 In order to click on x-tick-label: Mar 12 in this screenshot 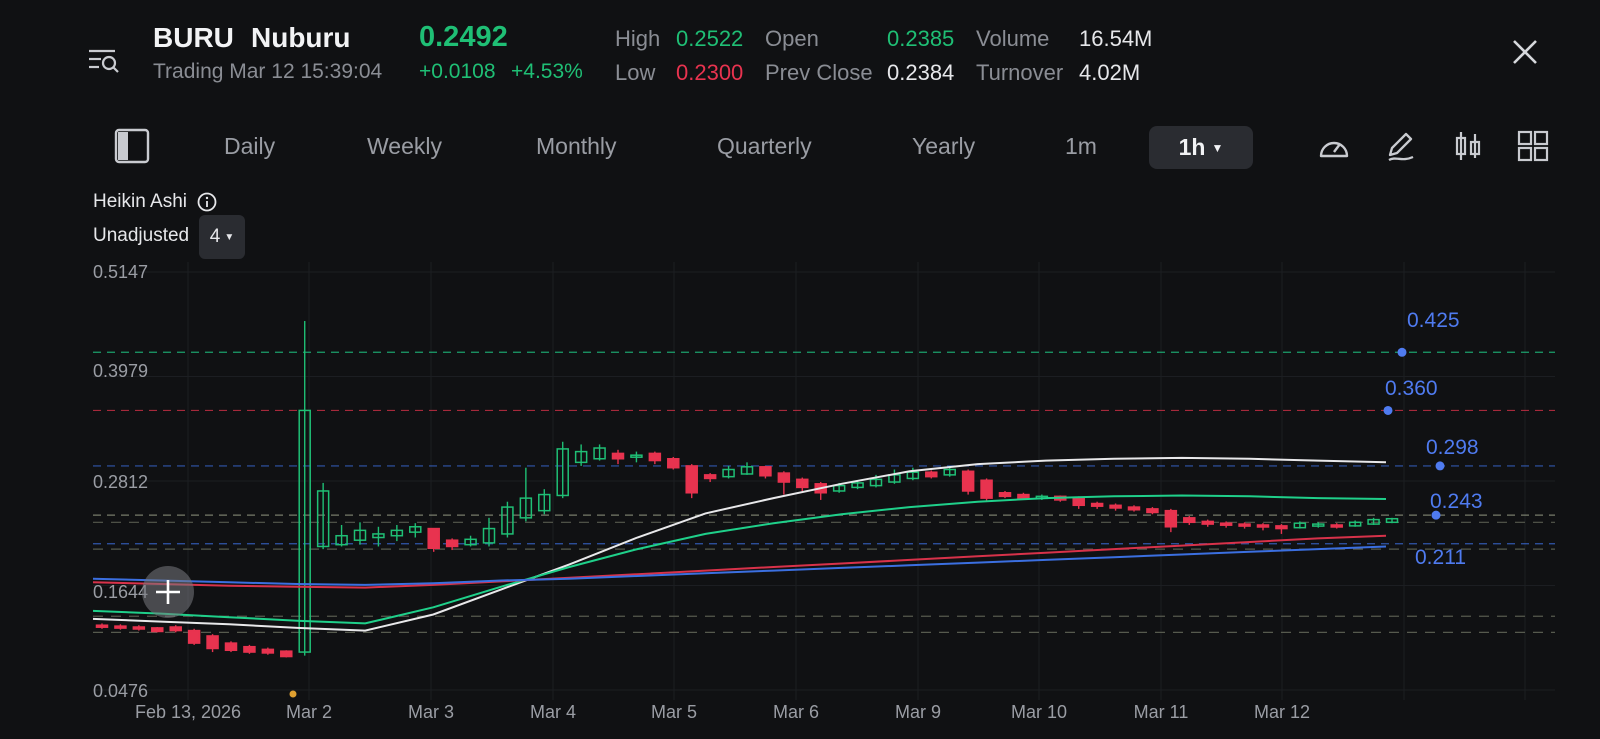, I will do `click(1282, 712)`.